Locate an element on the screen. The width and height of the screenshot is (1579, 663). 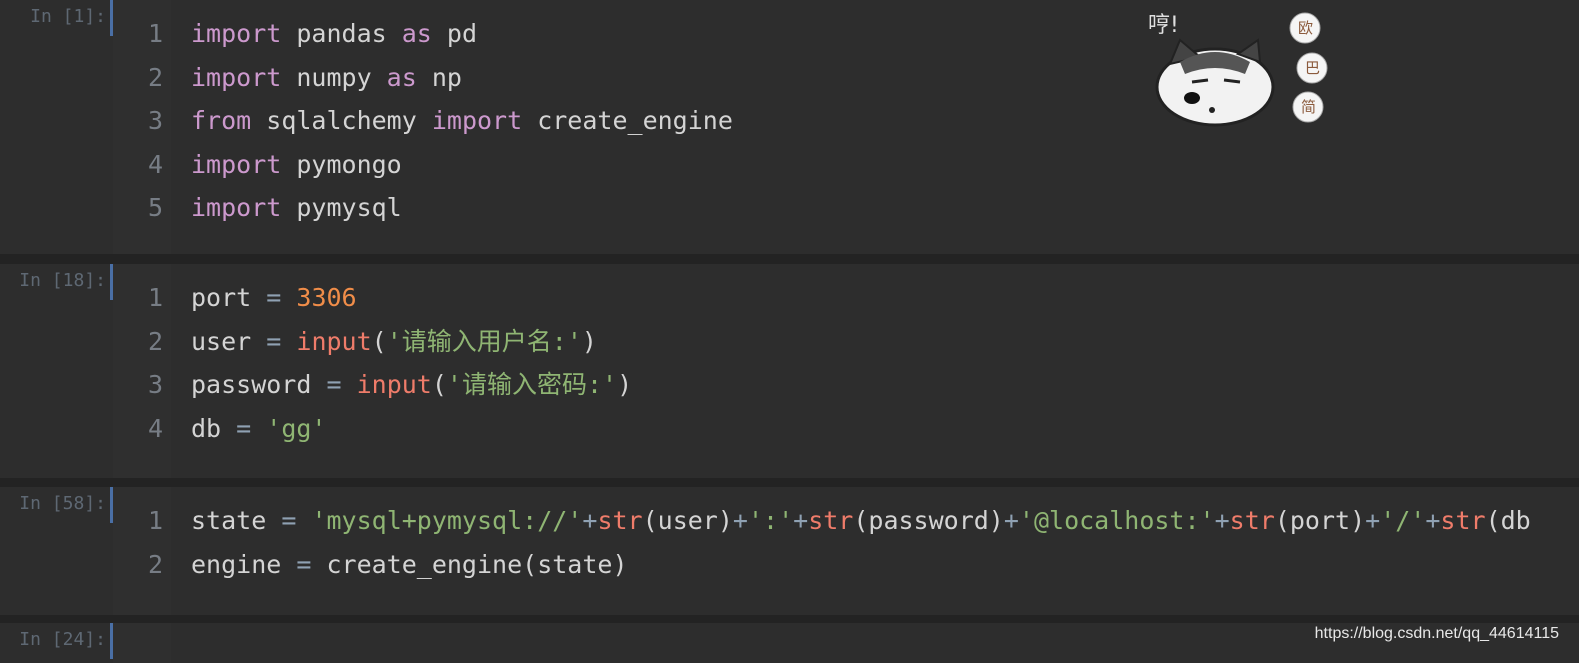
code-token: state is located at coordinates (236, 520).